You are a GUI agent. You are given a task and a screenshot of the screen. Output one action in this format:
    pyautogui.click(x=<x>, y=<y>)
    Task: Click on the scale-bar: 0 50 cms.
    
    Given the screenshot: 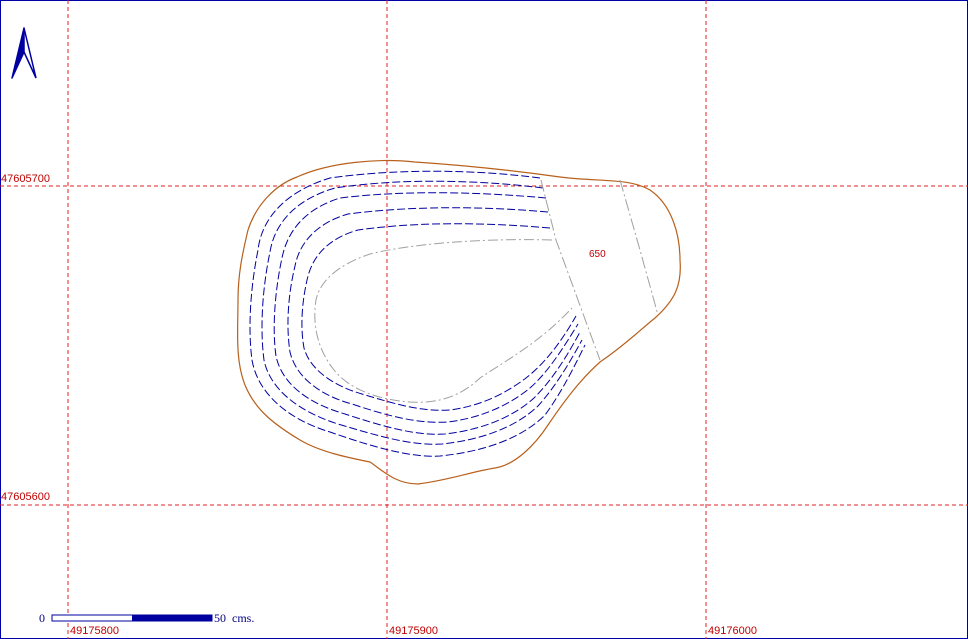 What is the action you would take?
    pyautogui.click(x=146, y=618)
    